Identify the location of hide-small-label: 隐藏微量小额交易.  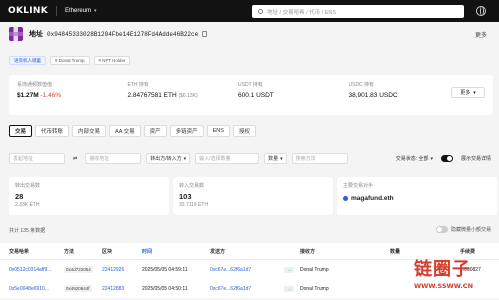
(470, 230).